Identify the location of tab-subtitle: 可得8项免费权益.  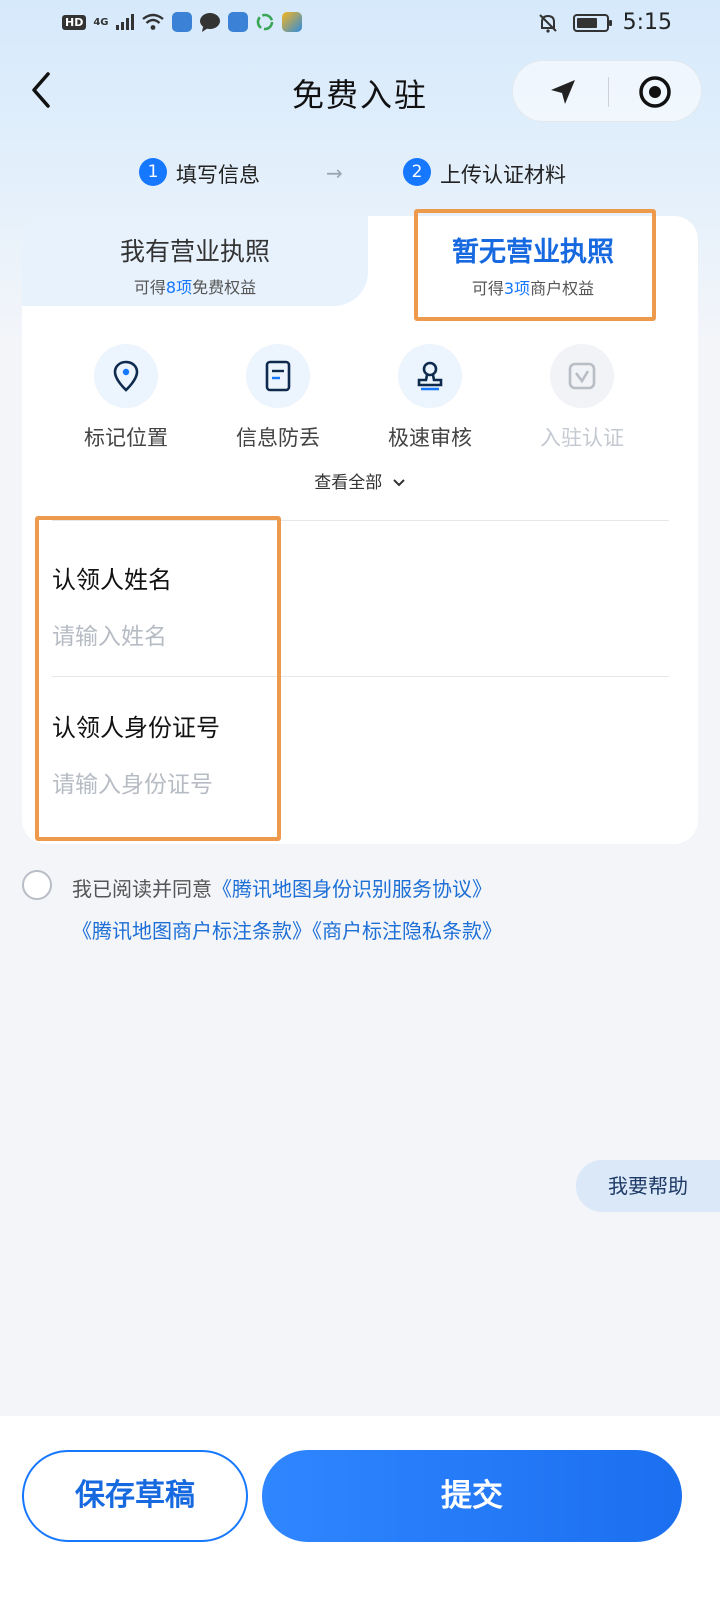
(195, 287).